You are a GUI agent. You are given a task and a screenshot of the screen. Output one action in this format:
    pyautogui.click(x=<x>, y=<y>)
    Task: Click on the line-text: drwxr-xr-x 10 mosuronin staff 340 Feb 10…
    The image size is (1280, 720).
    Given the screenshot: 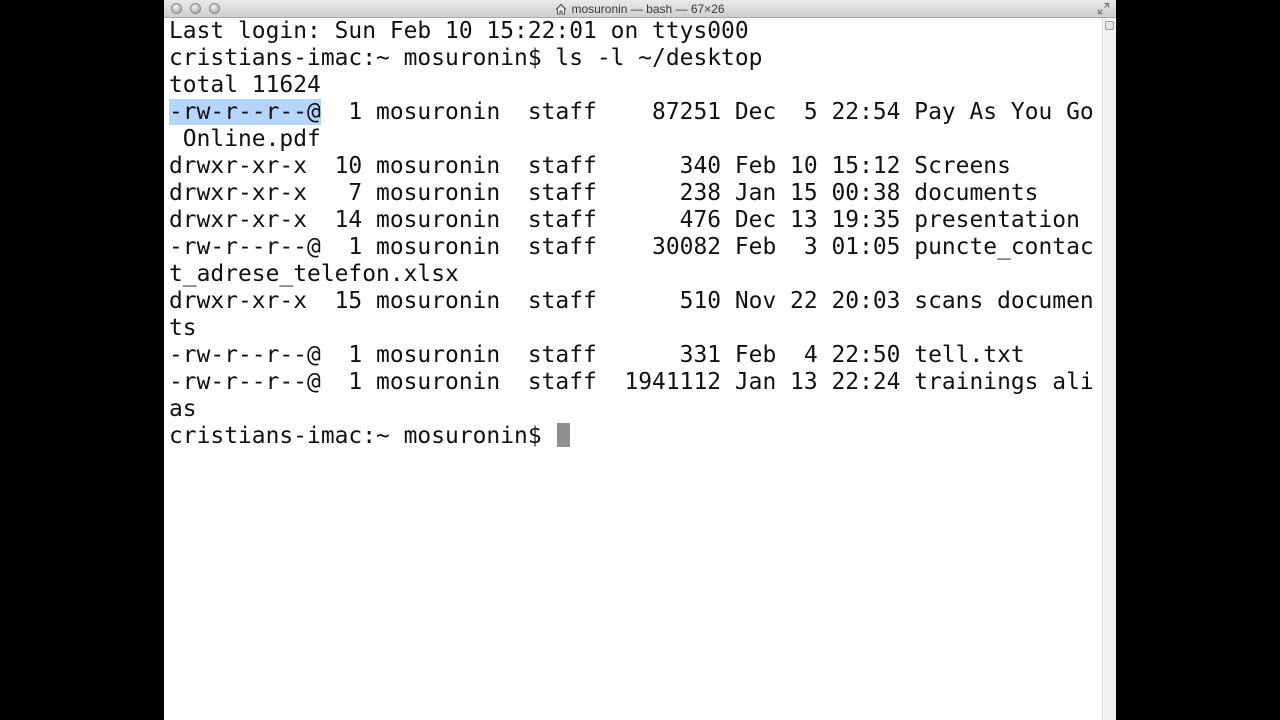 What is the action you would take?
    pyautogui.click(x=590, y=166)
    